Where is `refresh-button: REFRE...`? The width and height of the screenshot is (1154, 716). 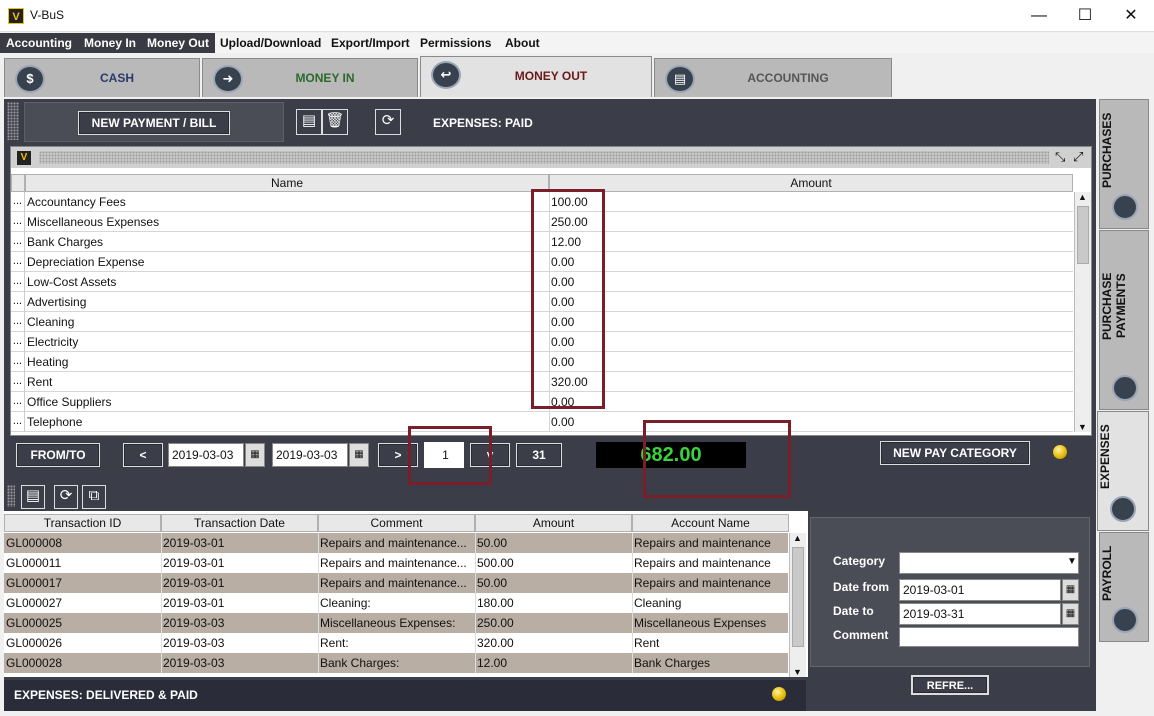 refresh-button: REFRE... is located at coordinates (950, 685).